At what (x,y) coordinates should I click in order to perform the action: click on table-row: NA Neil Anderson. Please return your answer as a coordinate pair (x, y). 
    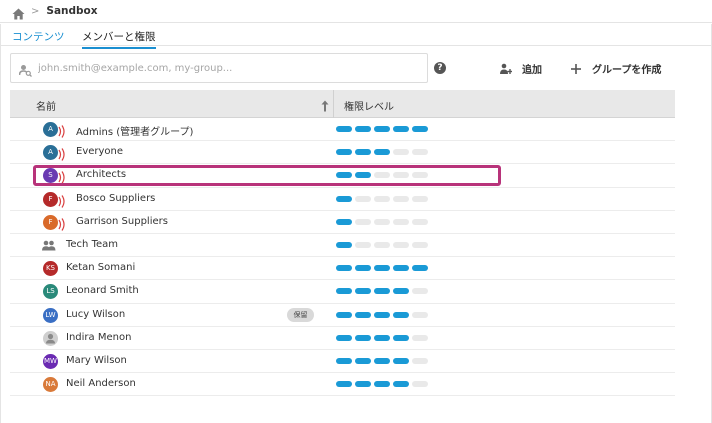
    Looking at the image, I should click on (342, 385).